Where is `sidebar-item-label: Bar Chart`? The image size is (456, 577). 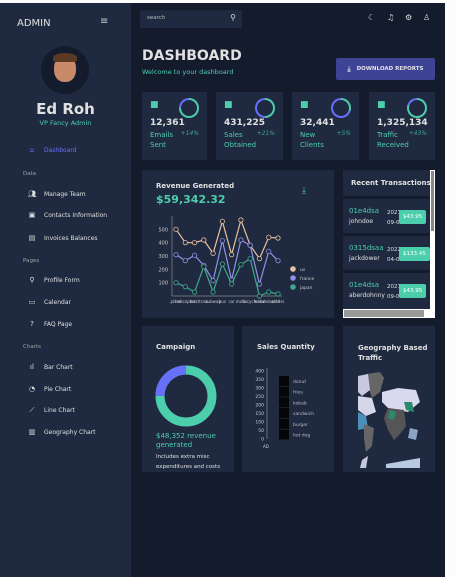 sidebar-item-label: Bar Chart is located at coordinates (58, 367).